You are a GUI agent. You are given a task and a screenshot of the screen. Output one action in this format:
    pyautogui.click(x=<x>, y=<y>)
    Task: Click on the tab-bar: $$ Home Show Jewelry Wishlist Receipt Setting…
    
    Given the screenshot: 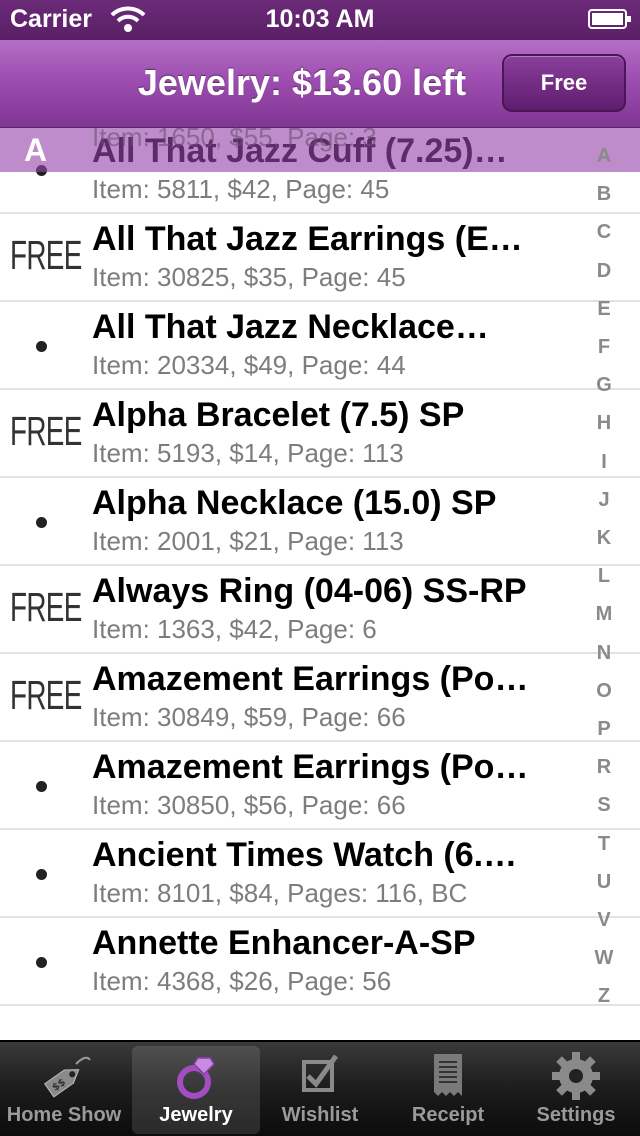 What is the action you would take?
    pyautogui.click(x=320, y=1088)
    